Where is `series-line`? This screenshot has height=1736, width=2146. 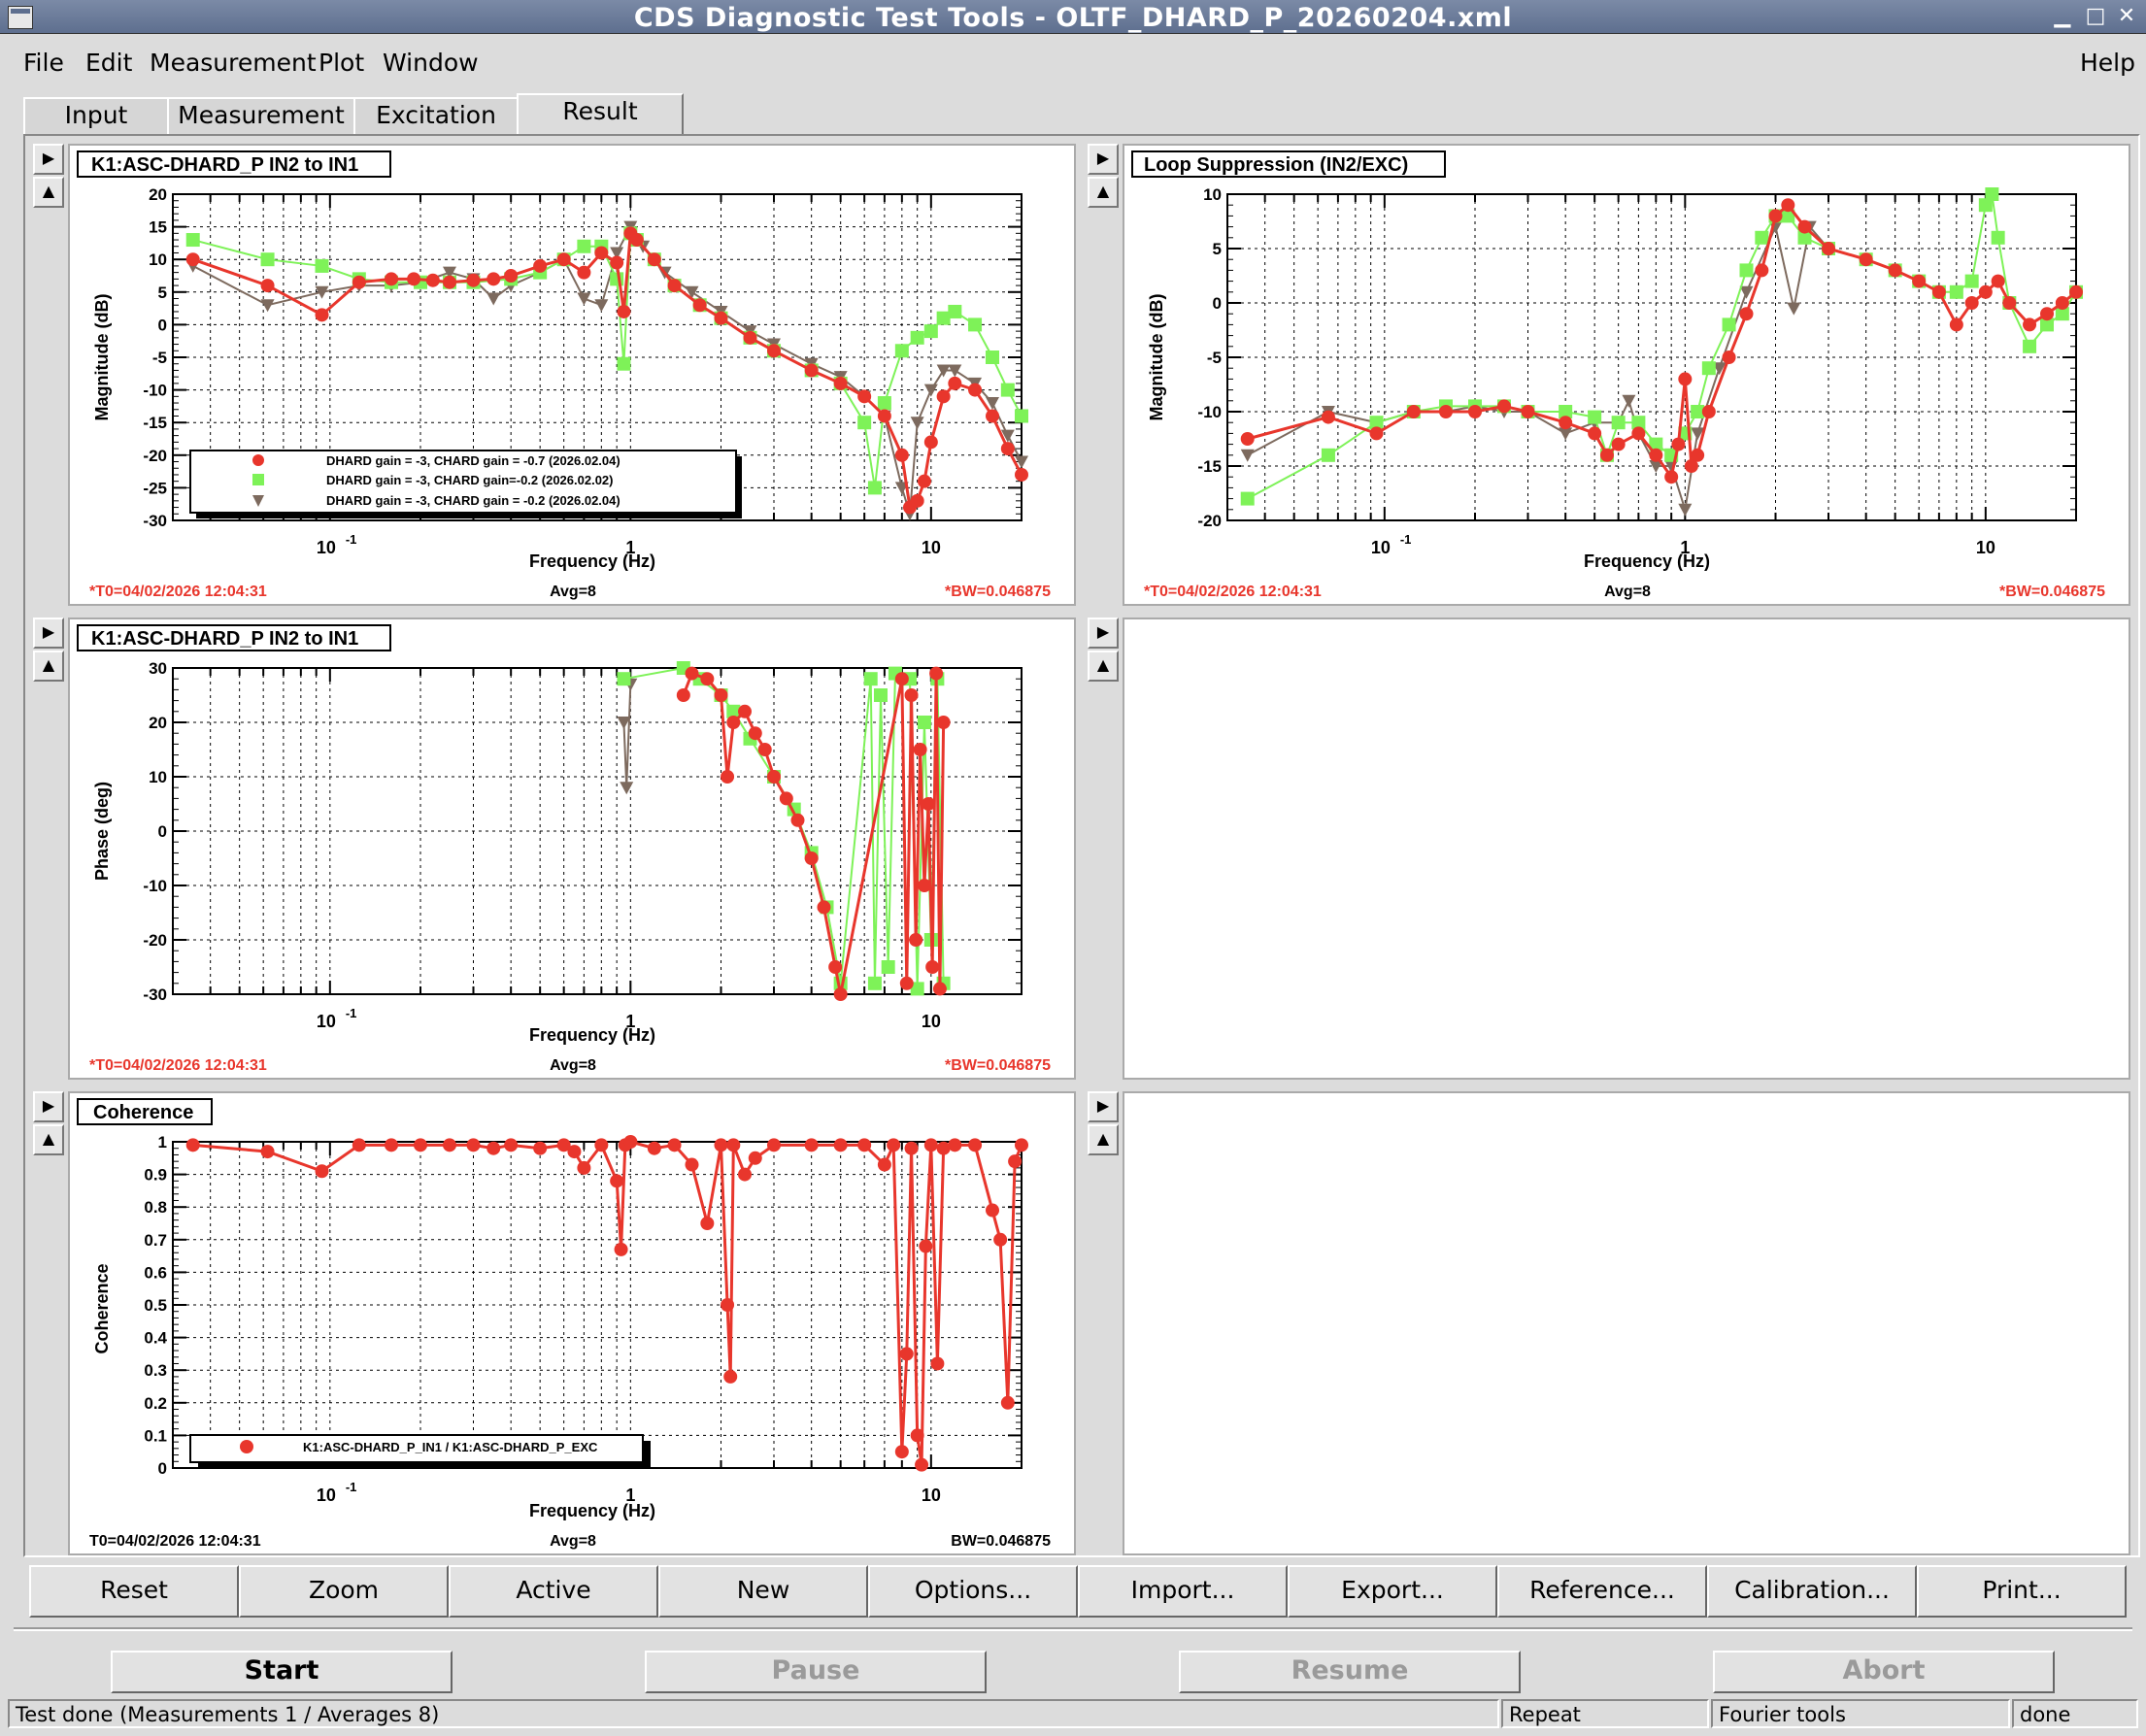
series-line is located at coordinates (1593, 367).